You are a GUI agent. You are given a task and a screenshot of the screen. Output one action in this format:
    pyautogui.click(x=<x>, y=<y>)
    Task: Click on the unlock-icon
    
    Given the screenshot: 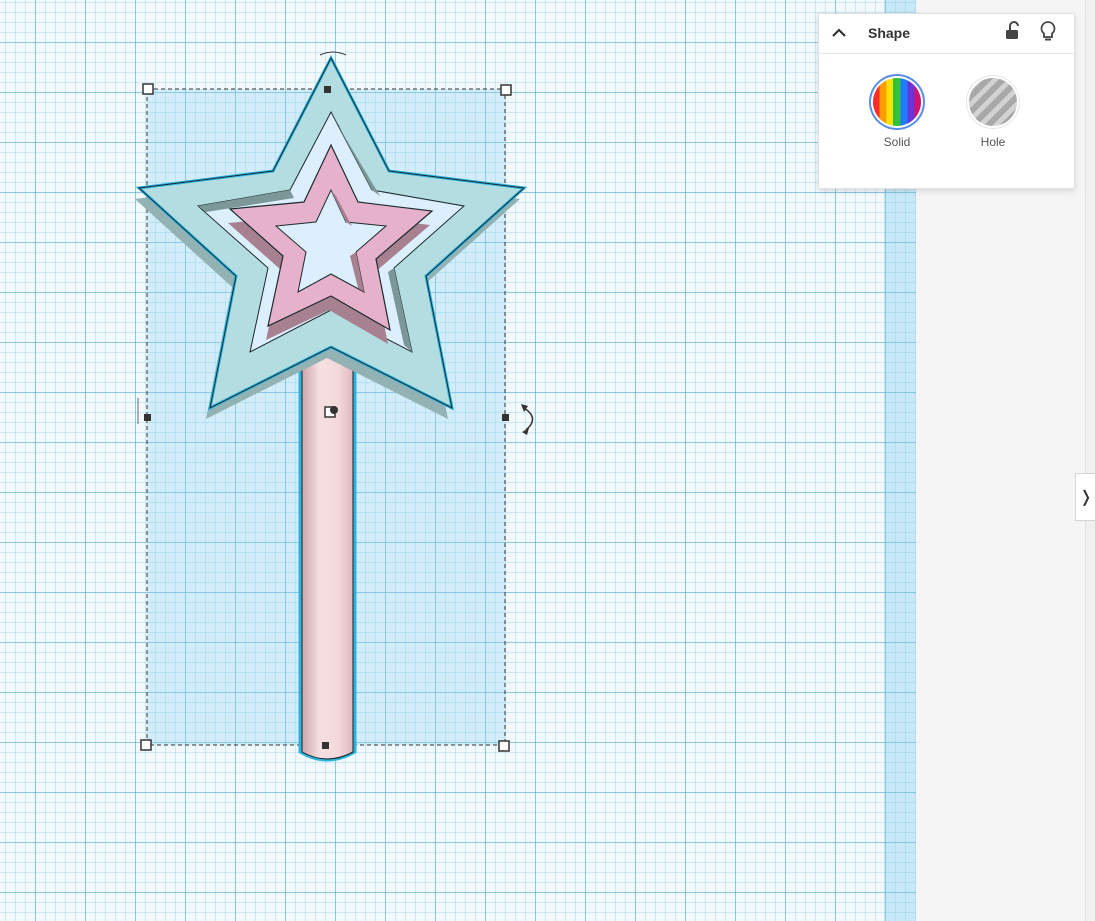 What is the action you would take?
    pyautogui.click(x=1014, y=31)
    